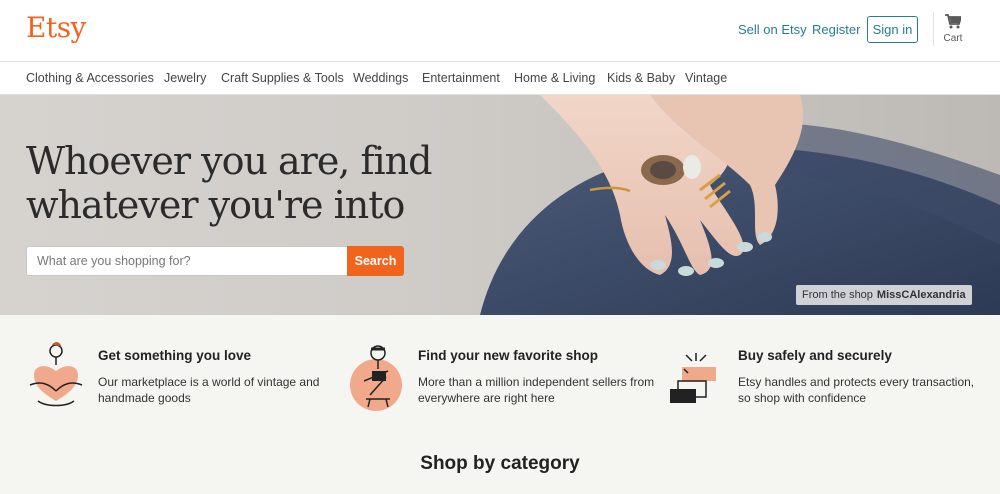  Describe the element at coordinates (187, 261) in the screenshot. I see `search-input` at that location.